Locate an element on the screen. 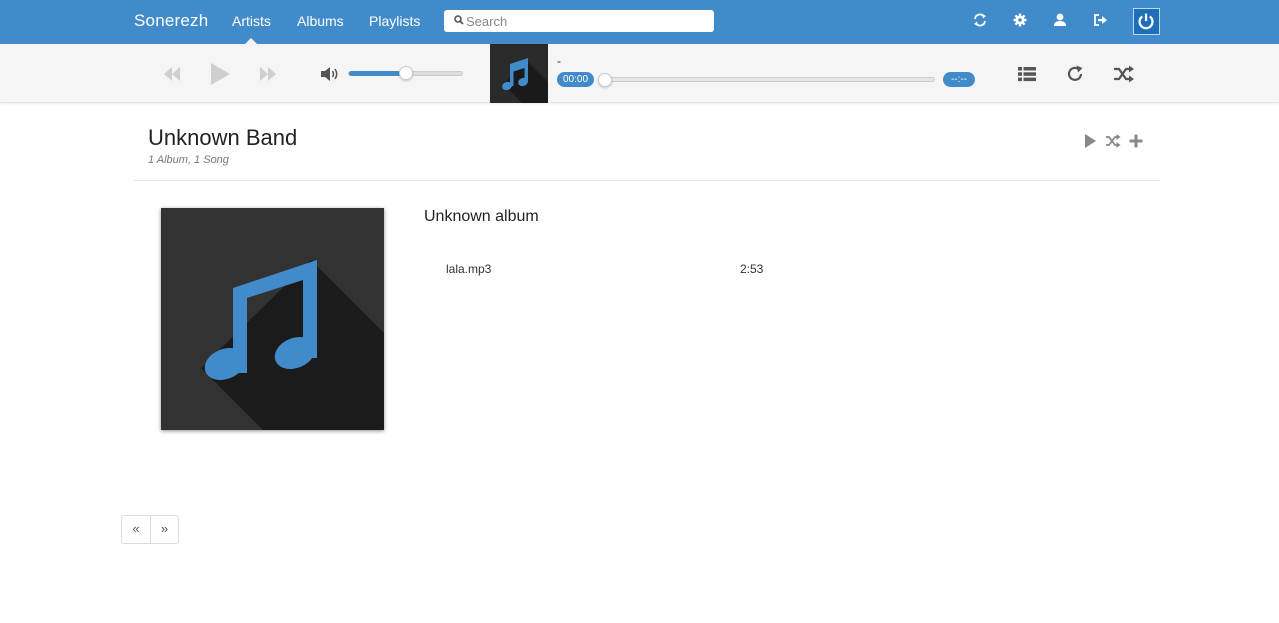  track-title: - is located at coordinates (559, 61).